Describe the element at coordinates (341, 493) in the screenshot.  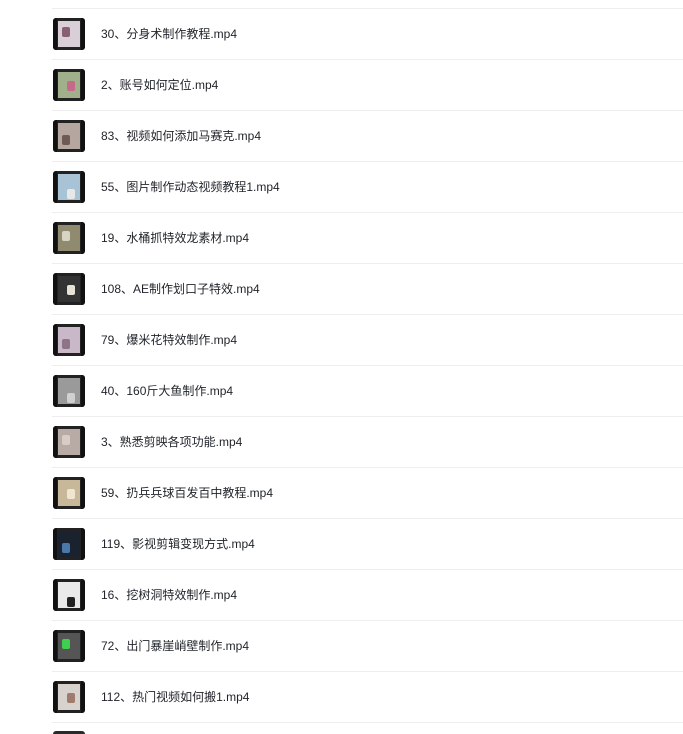
I see `file-row: 59、扔兵兵球百发百中教程.mp4` at that location.